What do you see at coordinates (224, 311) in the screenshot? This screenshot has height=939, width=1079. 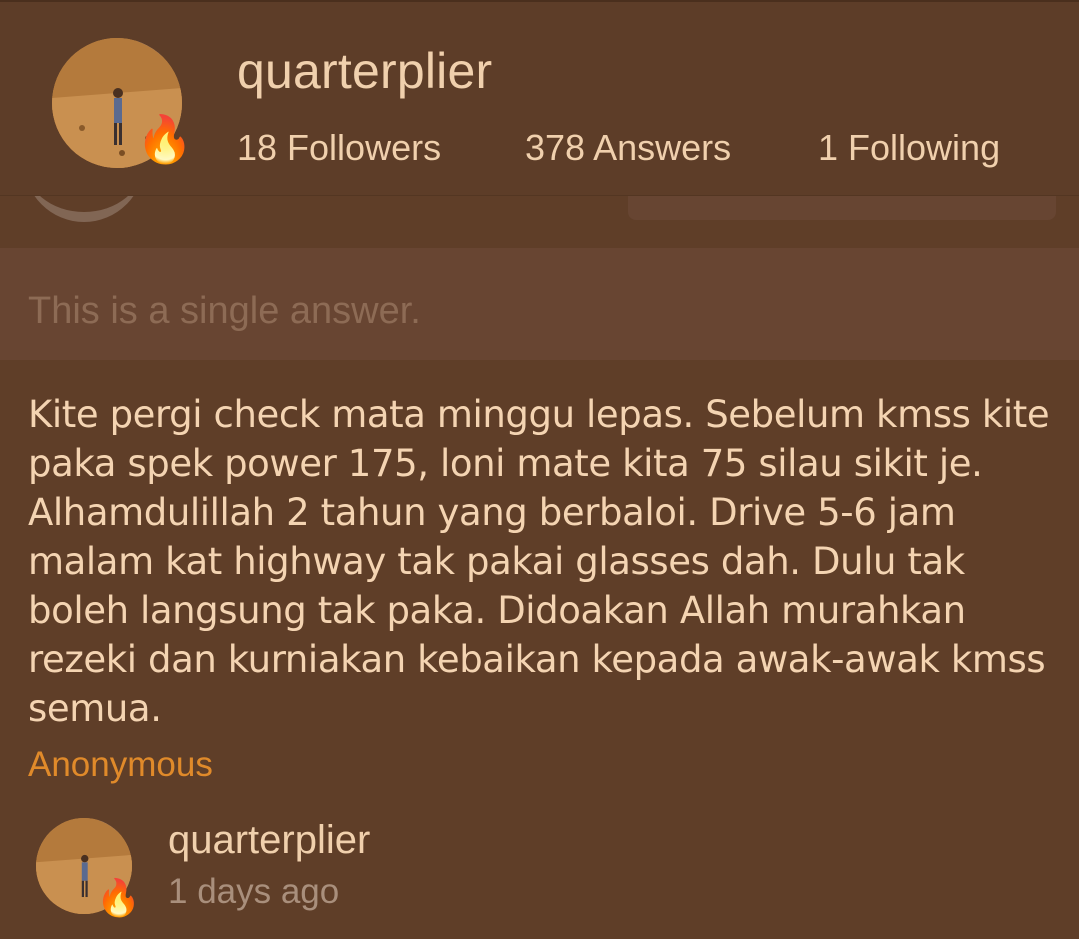 I see `single-answer-notice: This is a single answer.` at bounding box center [224, 311].